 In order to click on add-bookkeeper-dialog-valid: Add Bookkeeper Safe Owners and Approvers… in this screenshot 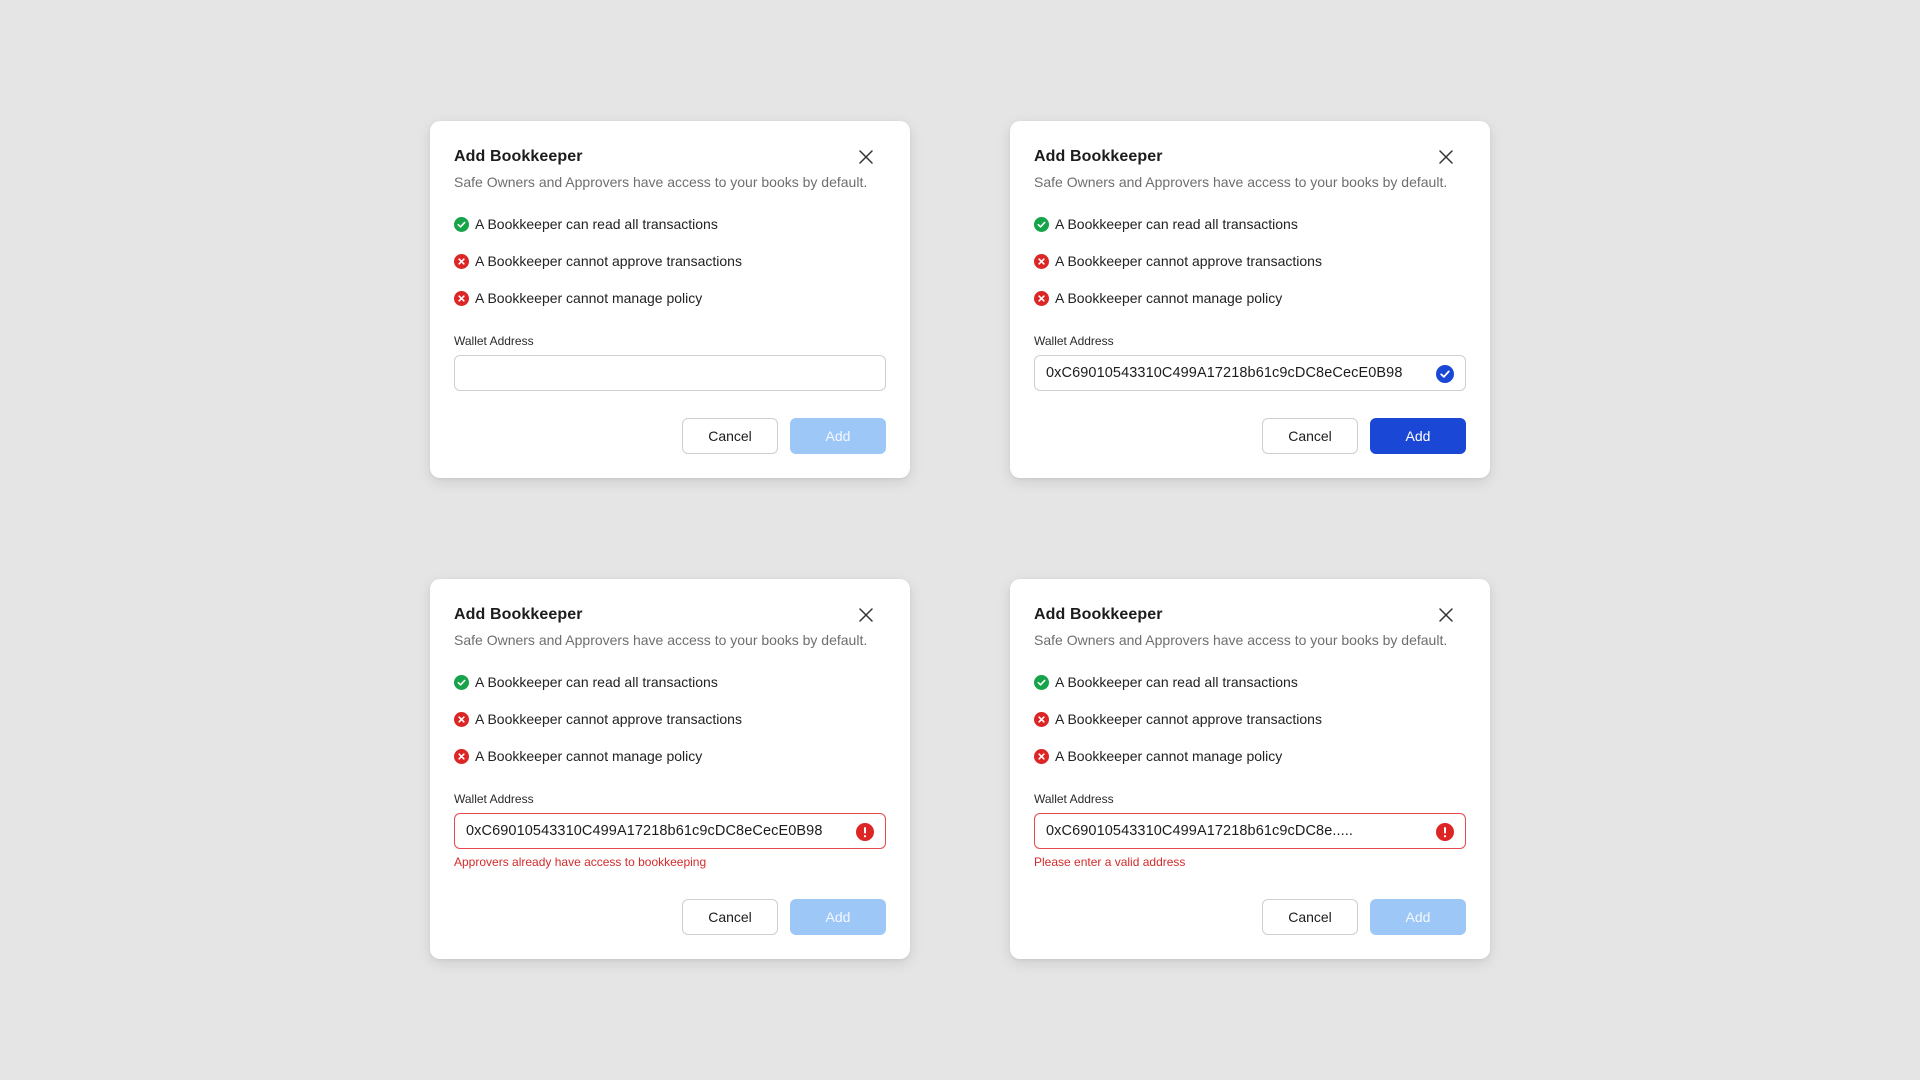, I will do `click(1250, 299)`.